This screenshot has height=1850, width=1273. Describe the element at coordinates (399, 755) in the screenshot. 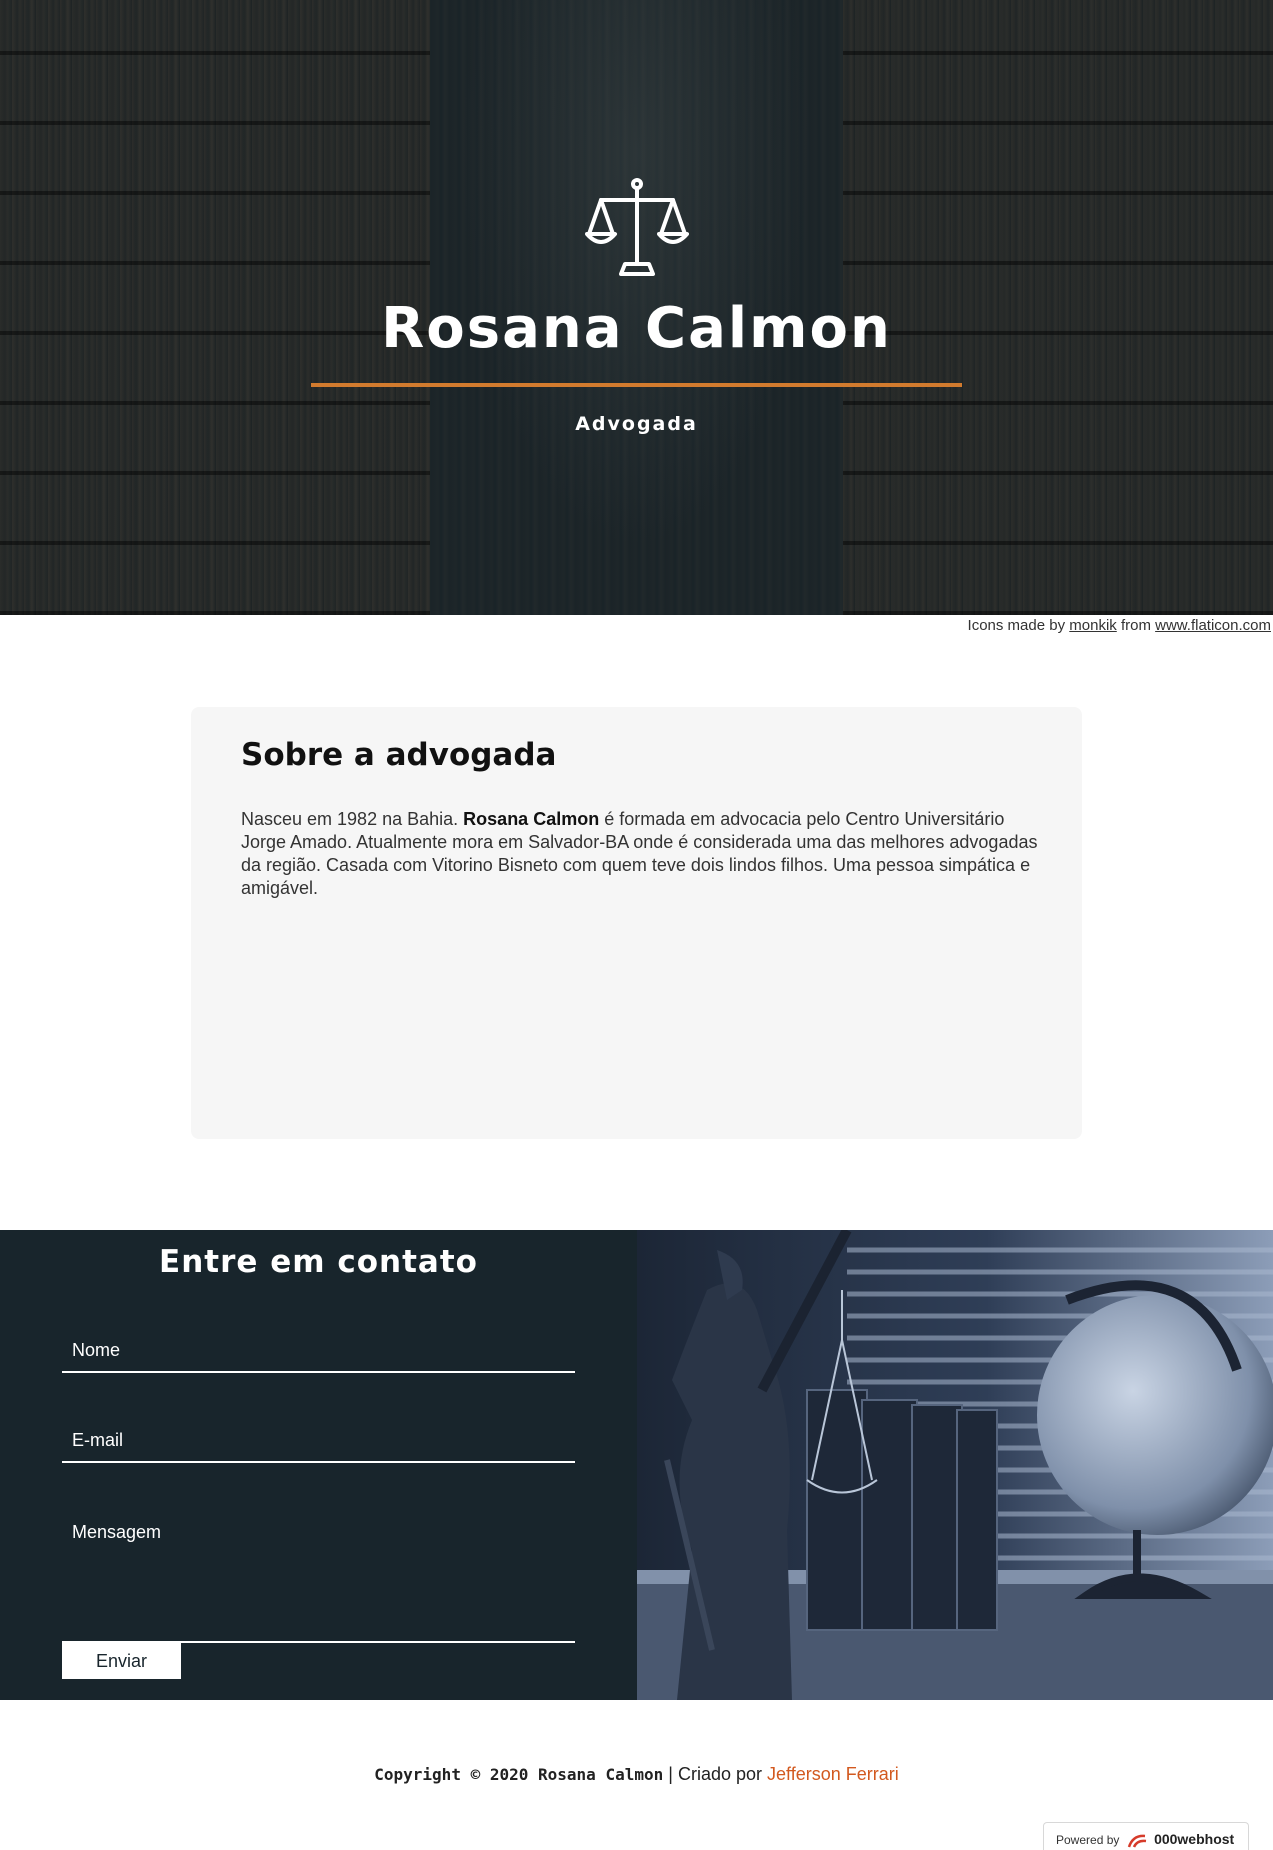

I see `about-title: Sobre a advogada` at that location.